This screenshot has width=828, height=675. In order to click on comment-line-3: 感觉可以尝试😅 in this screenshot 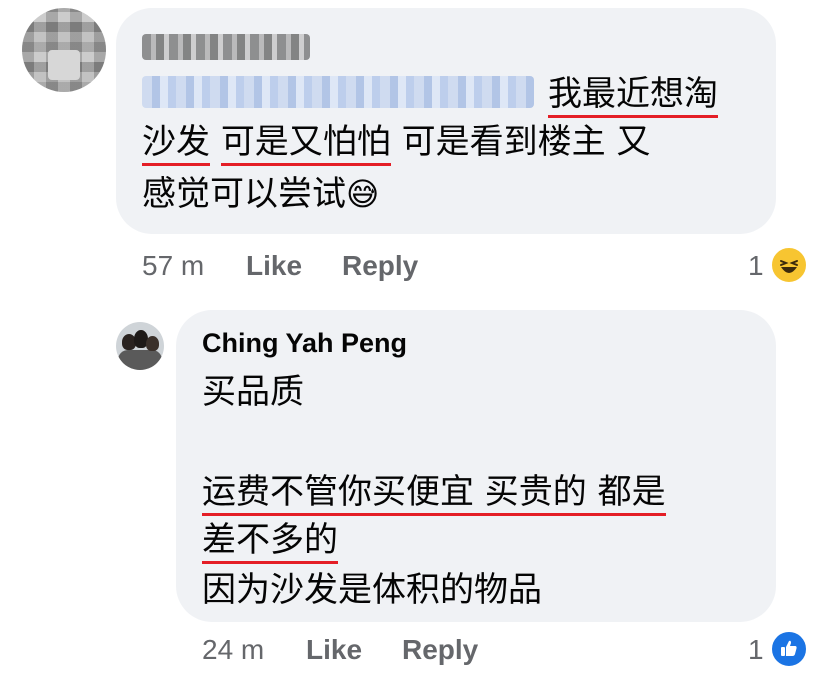, I will do `click(260, 194)`.